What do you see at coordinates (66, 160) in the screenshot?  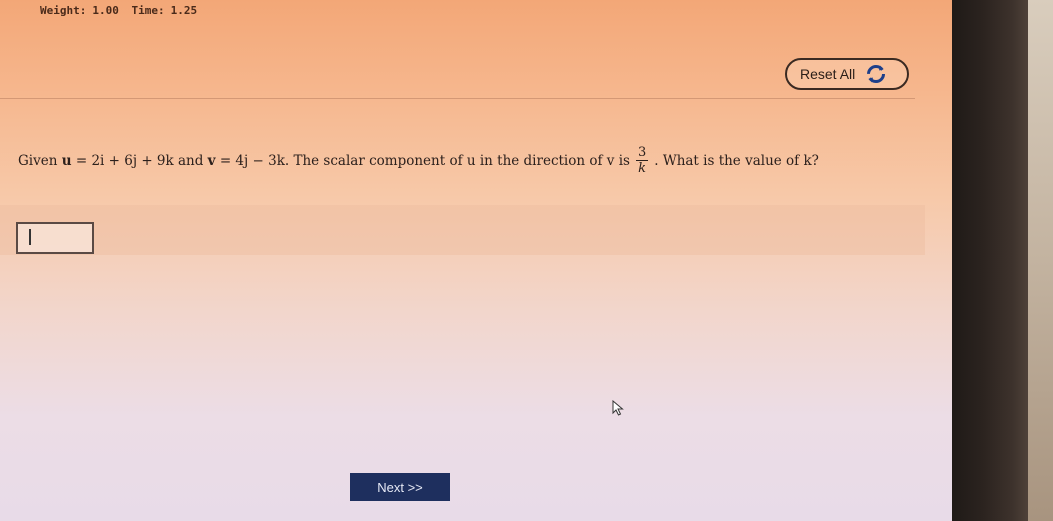 I see `vector-u: u` at bounding box center [66, 160].